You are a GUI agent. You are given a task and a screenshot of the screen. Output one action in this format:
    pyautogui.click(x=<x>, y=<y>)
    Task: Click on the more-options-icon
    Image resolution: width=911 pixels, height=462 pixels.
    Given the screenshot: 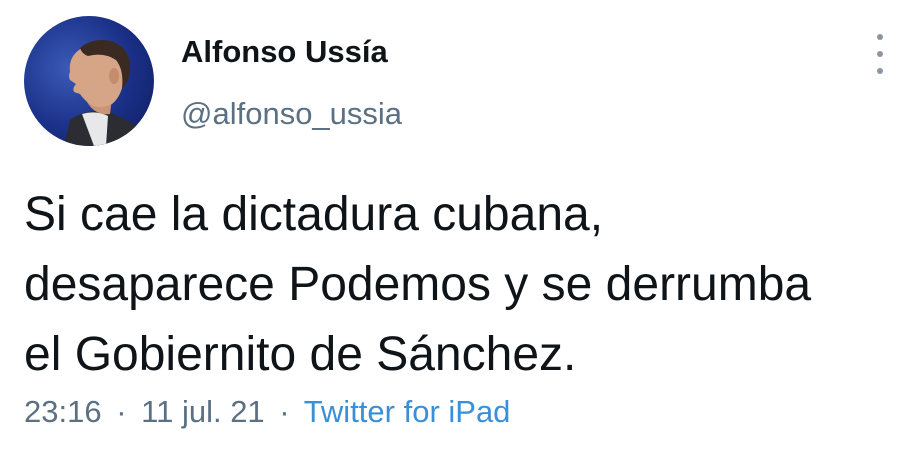 What is the action you would take?
    pyautogui.click(x=880, y=54)
    